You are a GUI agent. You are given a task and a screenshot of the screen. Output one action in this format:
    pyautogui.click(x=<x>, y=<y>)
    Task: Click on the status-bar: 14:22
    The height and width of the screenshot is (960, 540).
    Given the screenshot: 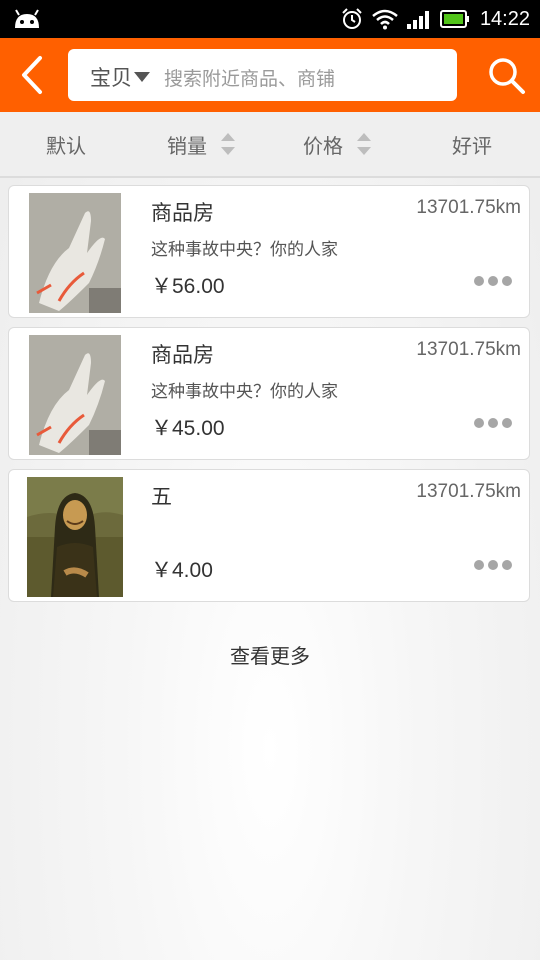 What is the action you would take?
    pyautogui.click(x=270, y=19)
    